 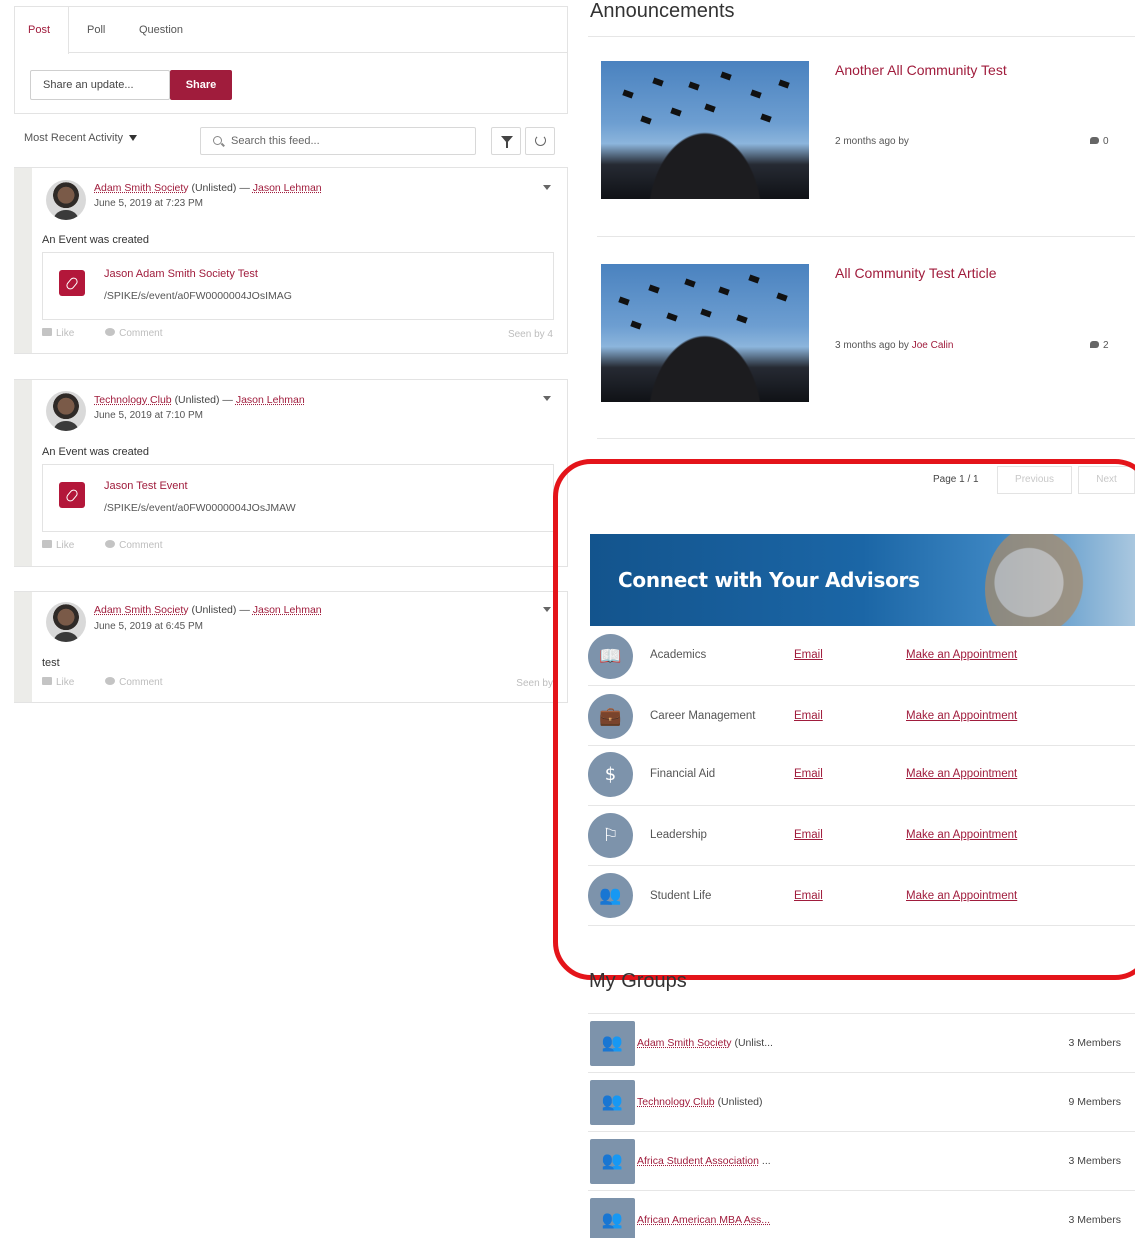 What do you see at coordinates (146, 486) in the screenshot?
I see `card-title: Jason Test Event` at bounding box center [146, 486].